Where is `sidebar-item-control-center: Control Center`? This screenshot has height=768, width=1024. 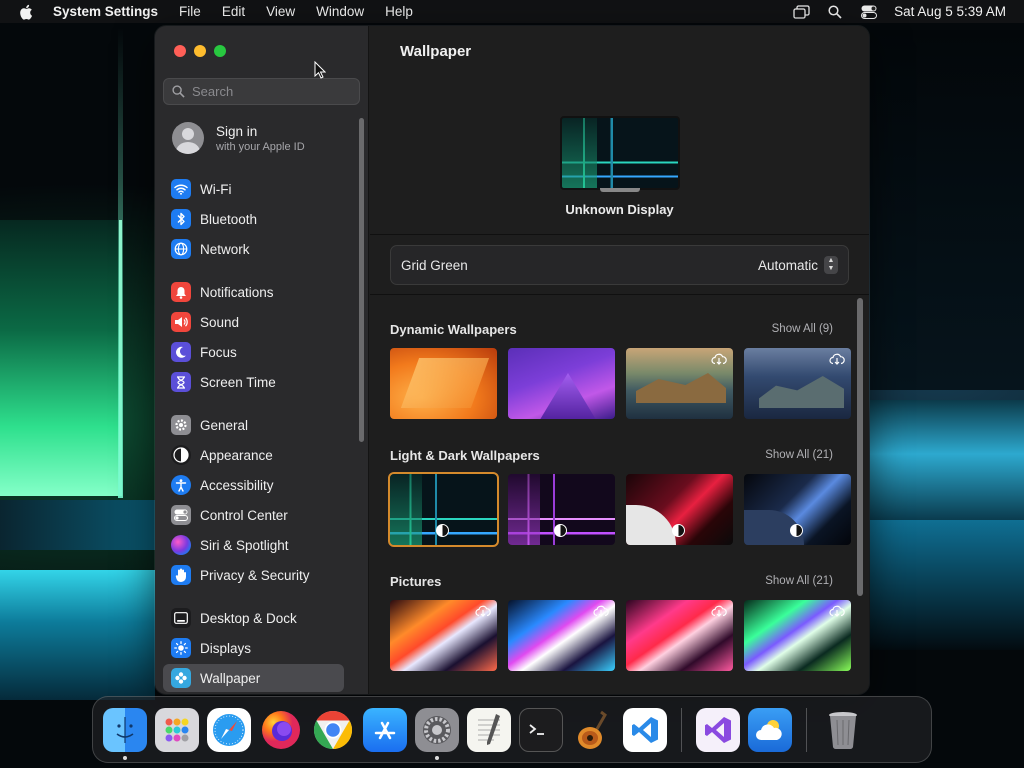 sidebar-item-control-center: Control Center is located at coordinates (253, 515).